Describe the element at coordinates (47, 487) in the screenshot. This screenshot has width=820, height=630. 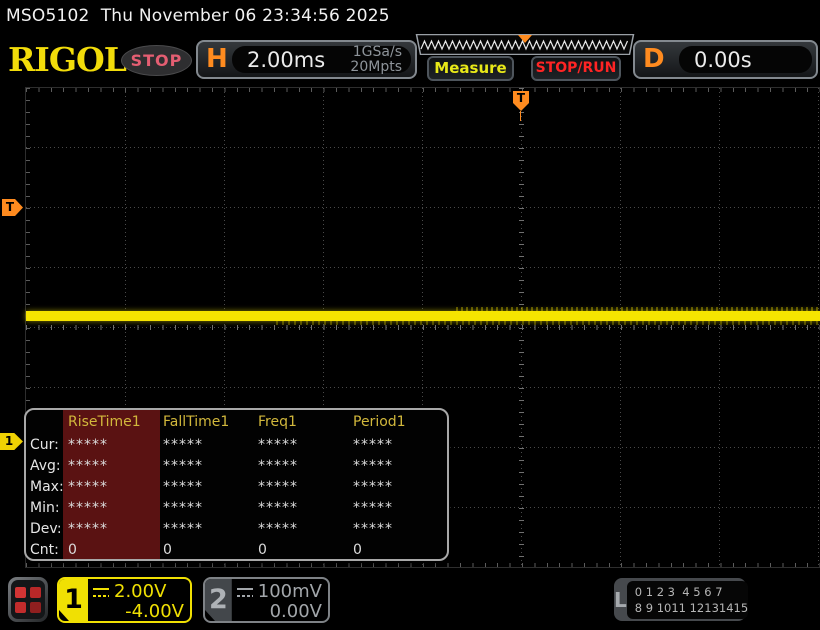
I see `row-label: Max:` at that location.